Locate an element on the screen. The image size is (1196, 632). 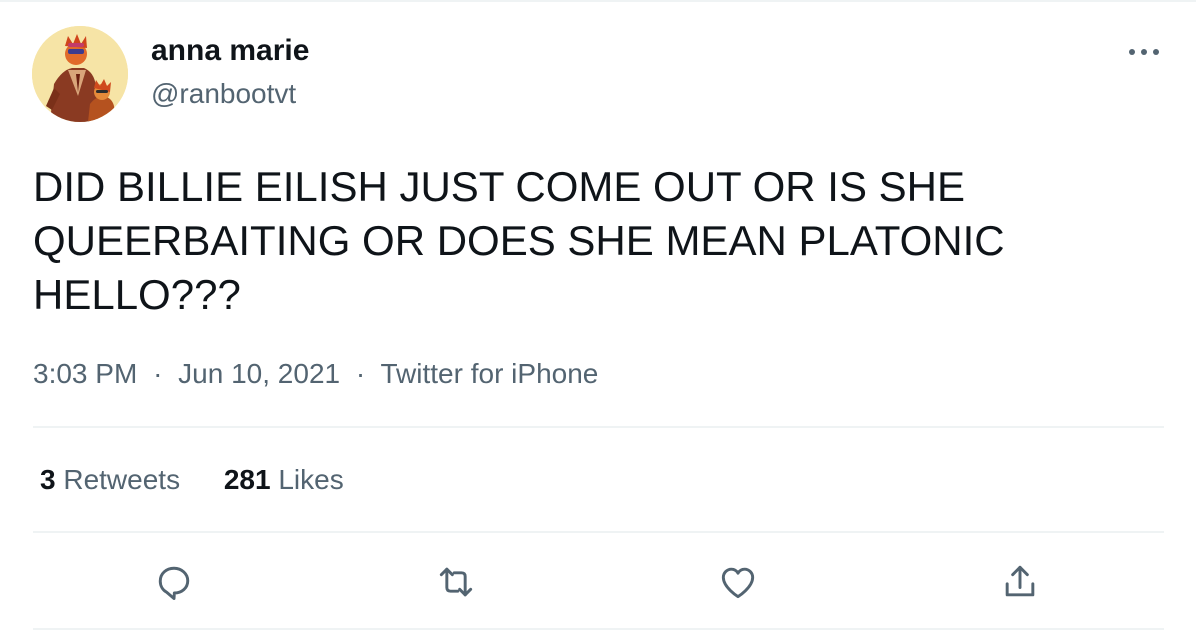
likes-stat: 281 Likes is located at coordinates (284, 479).